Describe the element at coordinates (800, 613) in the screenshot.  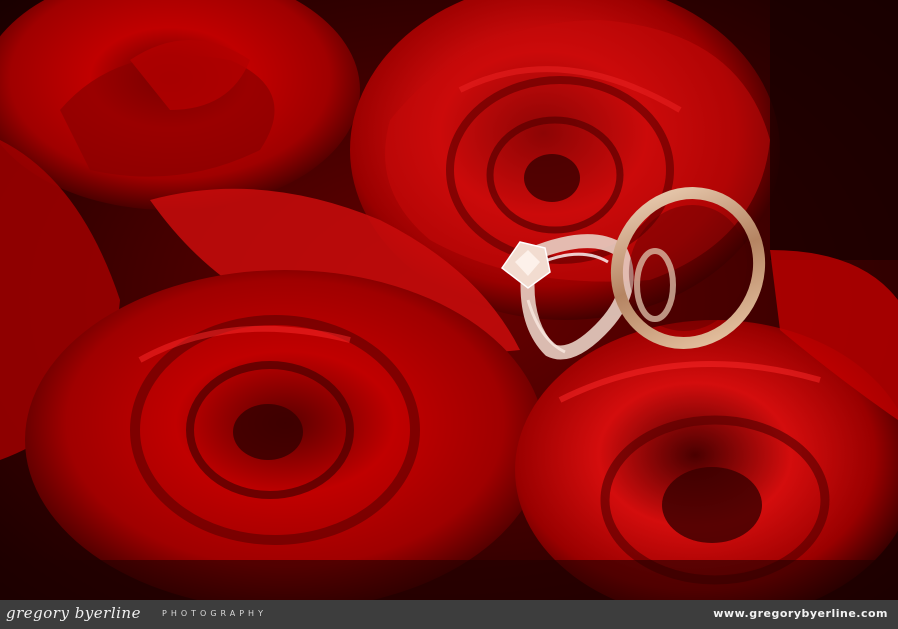
I see `brand-url: www.gregorybyerline.com` at that location.